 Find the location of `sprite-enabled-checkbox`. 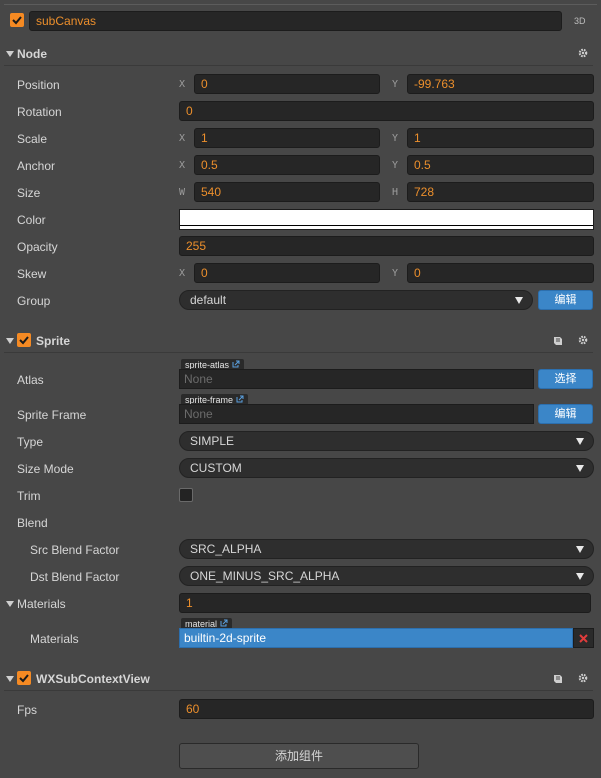

sprite-enabled-checkbox is located at coordinates (24, 340).